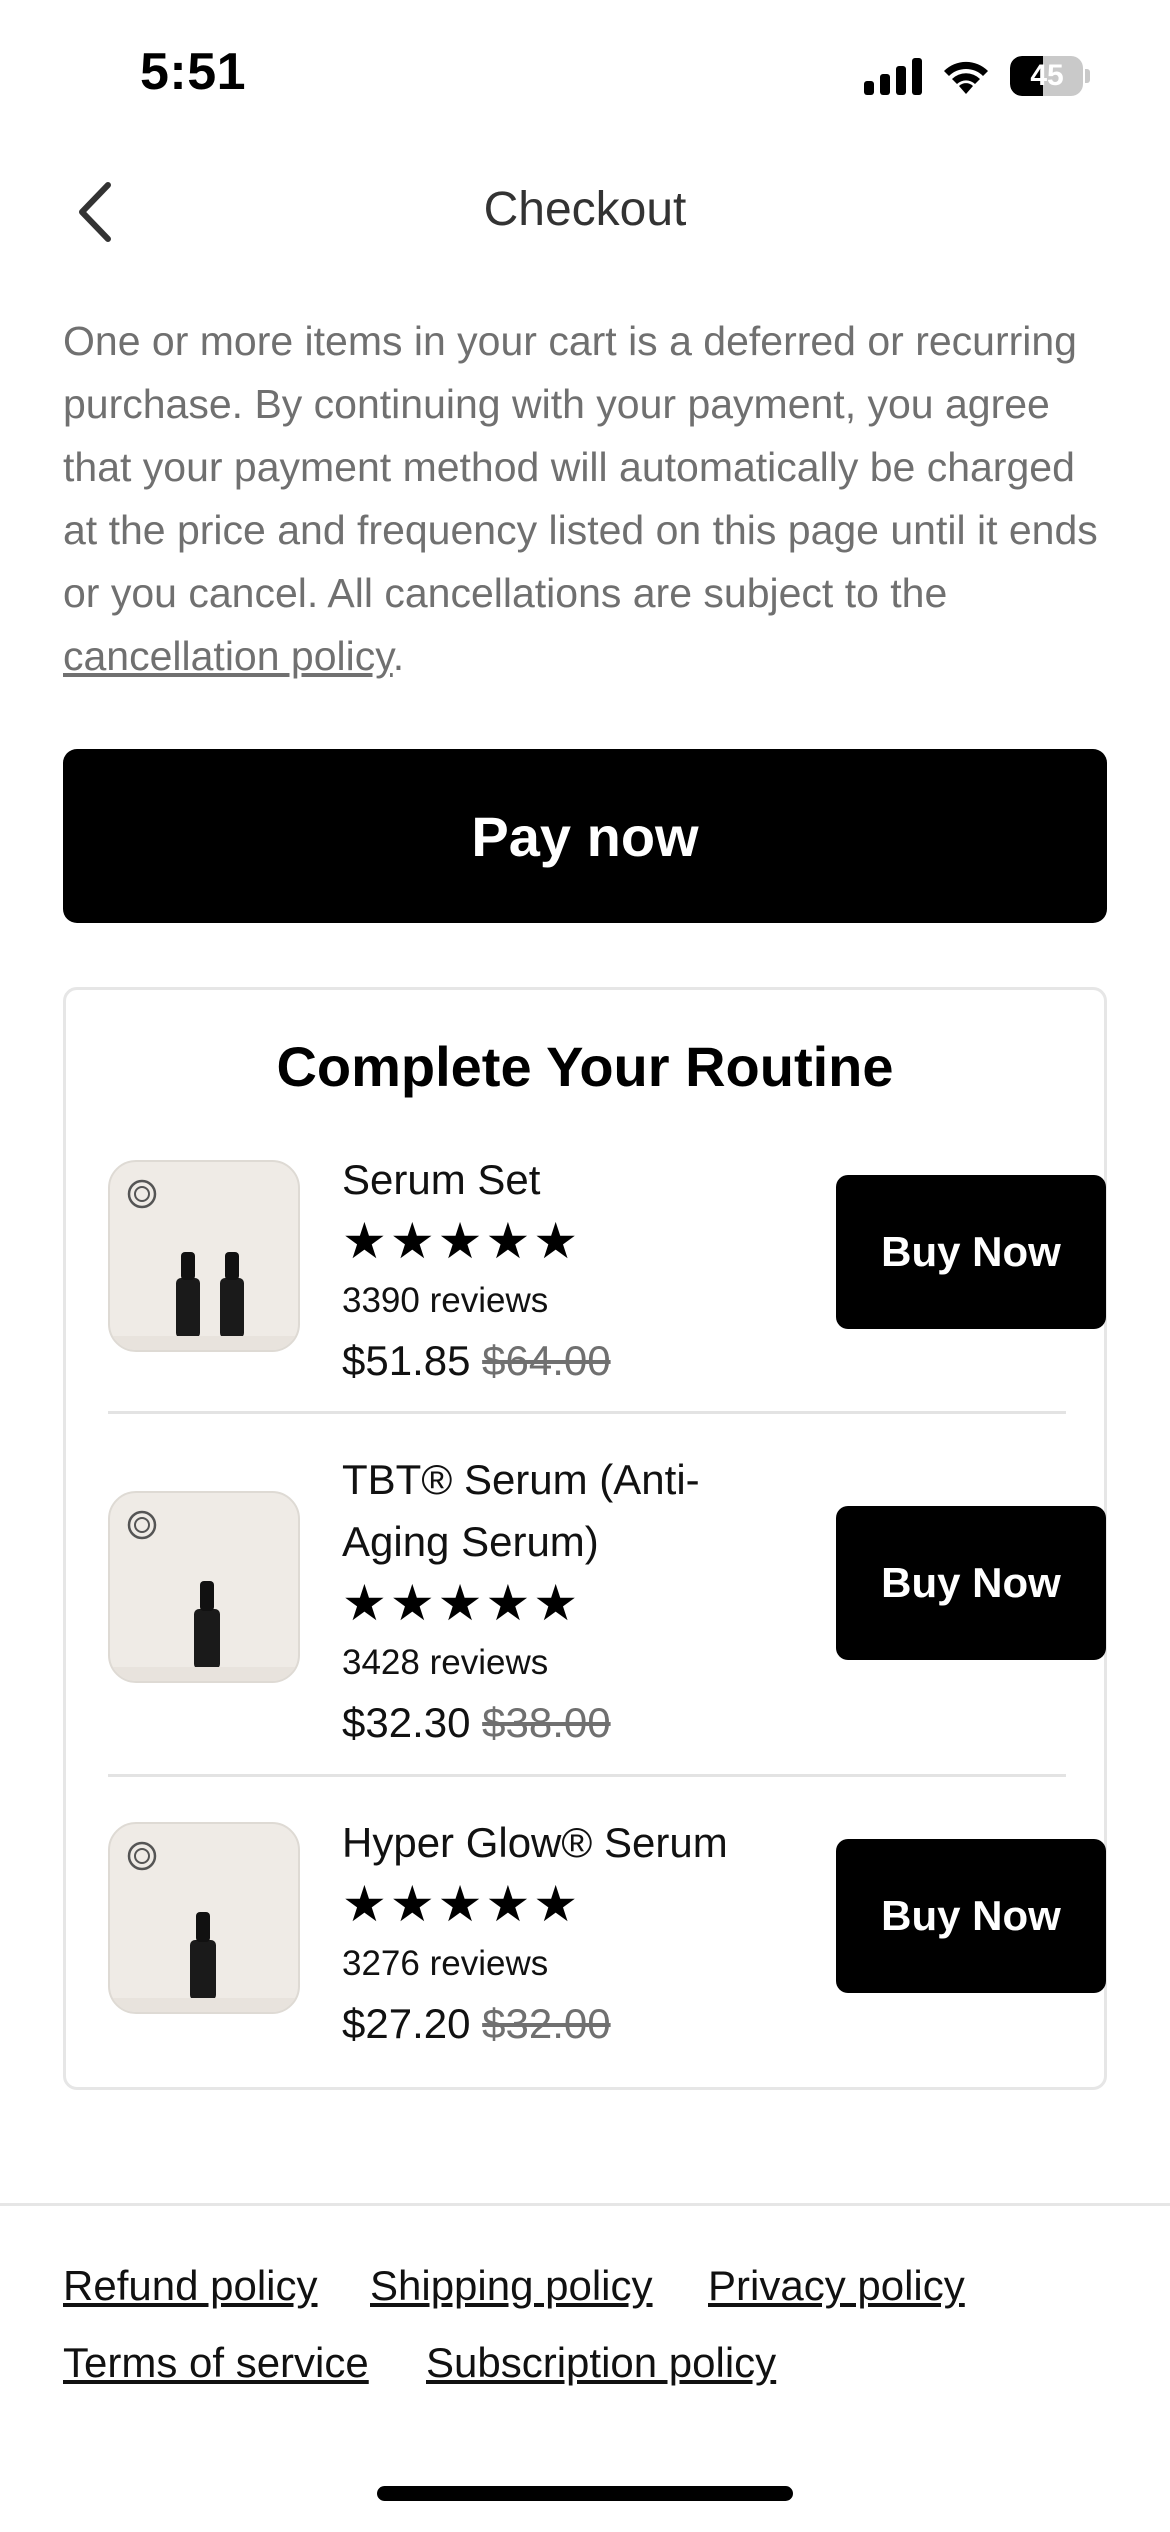 The image size is (1170, 2532). Describe the element at coordinates (585, 75) in the screenshot. I see `status-bar: 5:51 45` at that location.